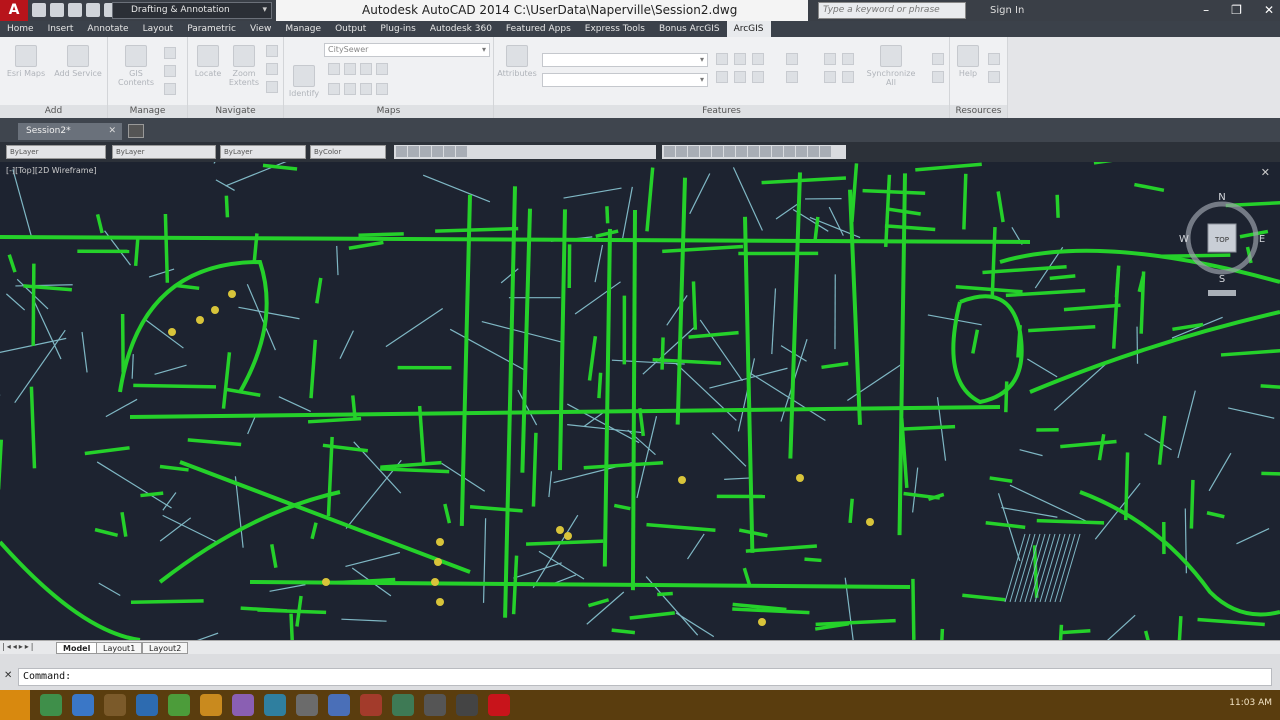 Image resolution: width=1280 pixels, height=720 pixels. Describe the element at coordinates (70, 131) in the screenshot. I see `document-tab: Session2* ✕` at that location.